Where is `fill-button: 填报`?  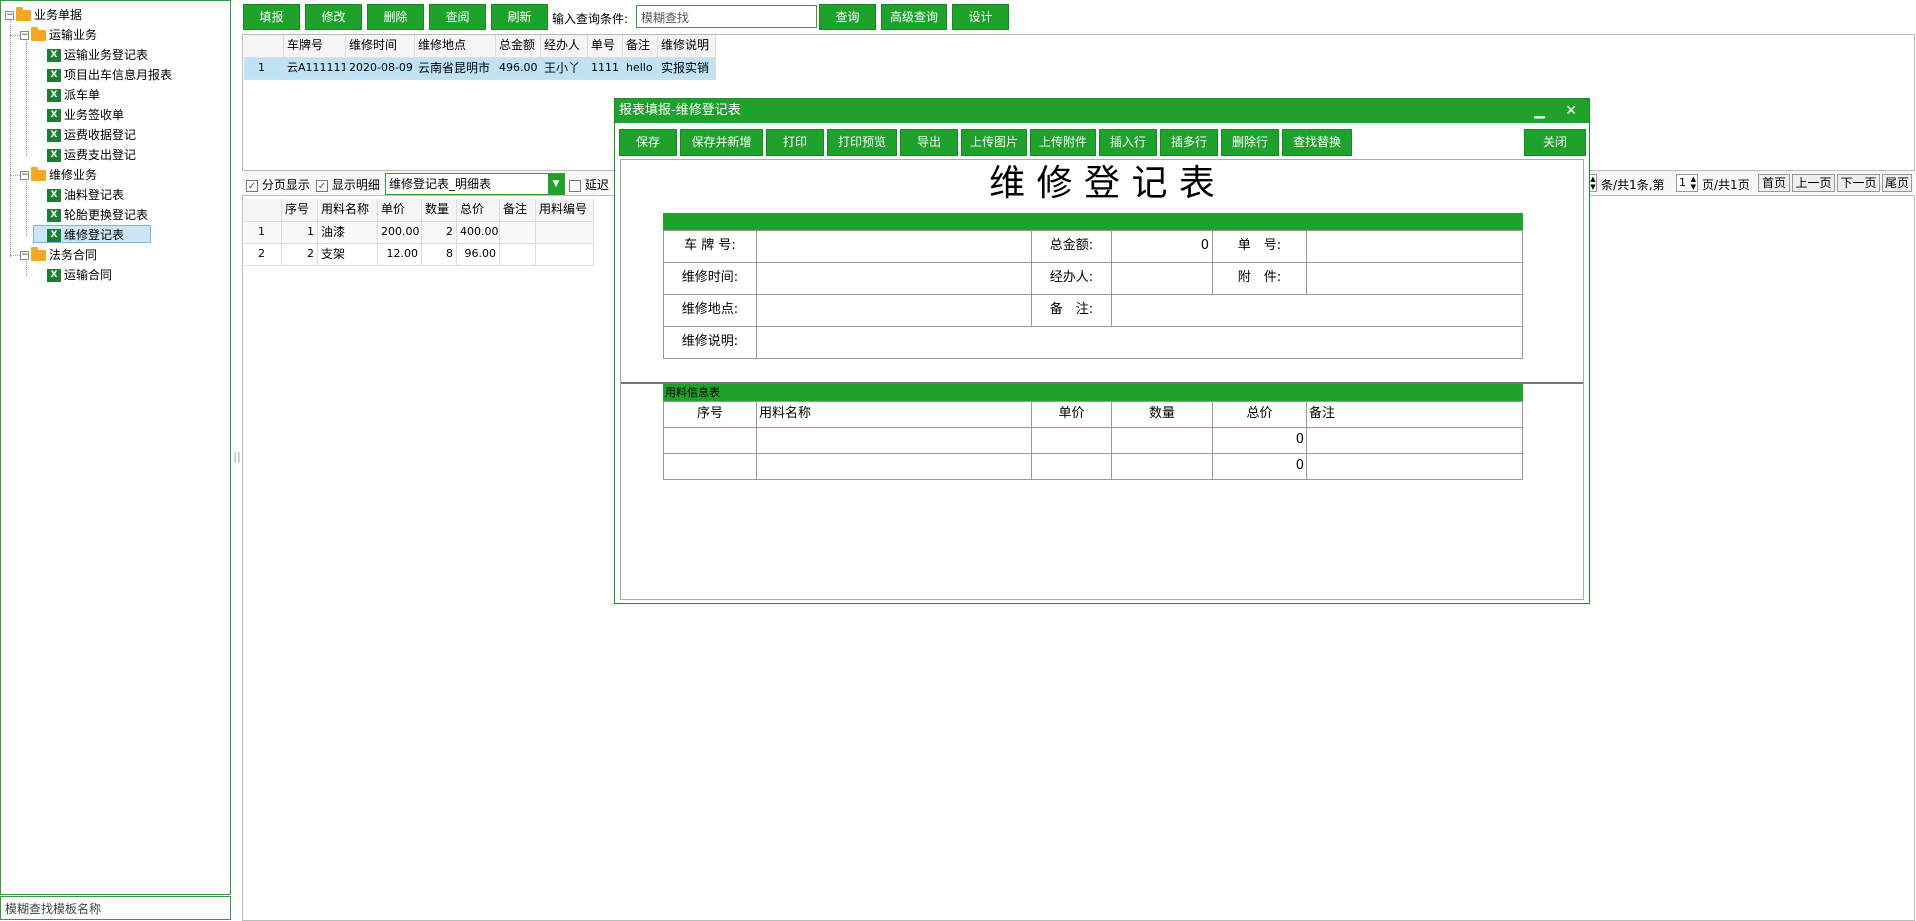
fill-button: 填报 is located at coordinates (271, 17).